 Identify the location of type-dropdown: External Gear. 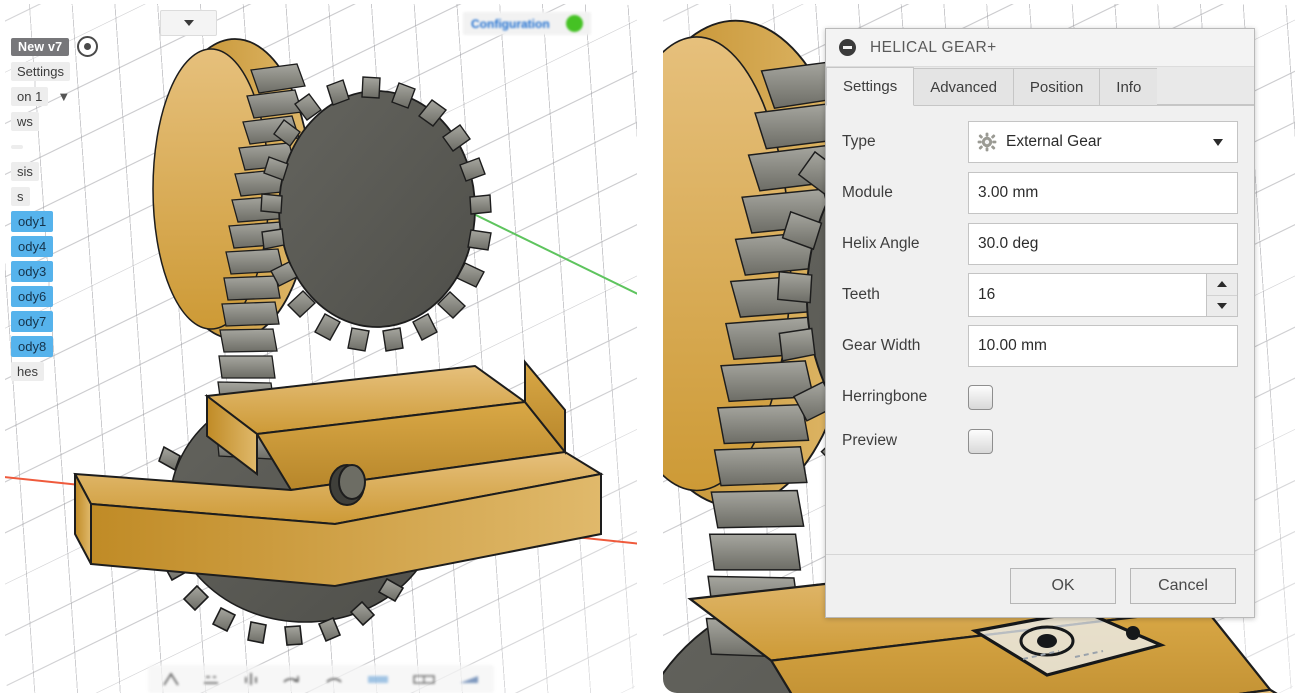
(1103, 142).